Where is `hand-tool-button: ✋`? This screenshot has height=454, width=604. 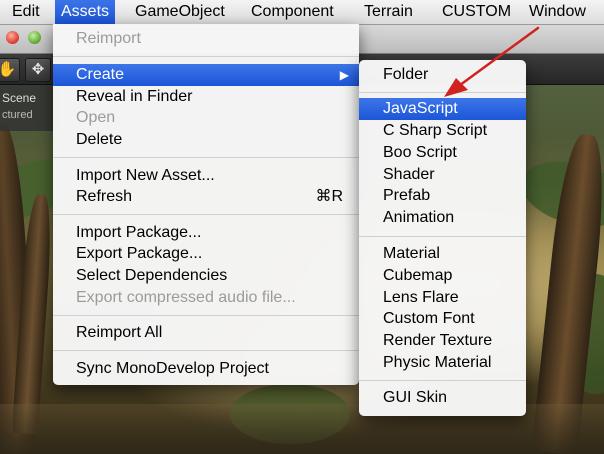
hand-tool-button: ✋ is located at coordinates (10, 70).